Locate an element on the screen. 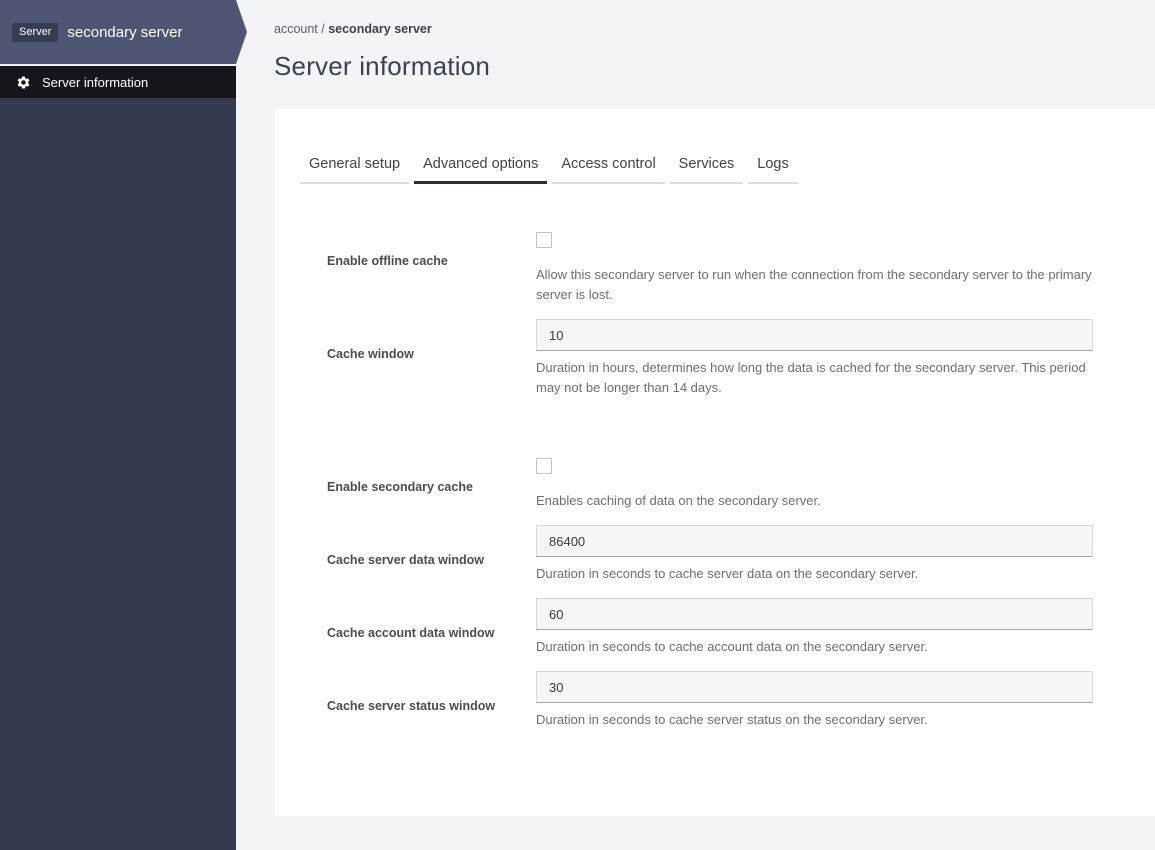  sidebar-item-server-information: Server information is located at coordinates (118, 82).